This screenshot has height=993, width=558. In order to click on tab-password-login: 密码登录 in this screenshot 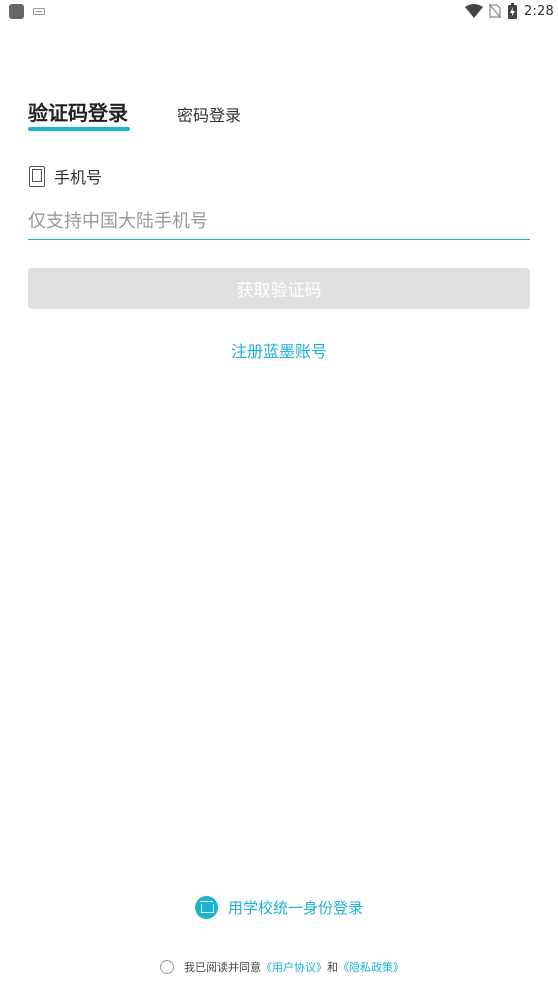, I will do `click(209, 114)`.